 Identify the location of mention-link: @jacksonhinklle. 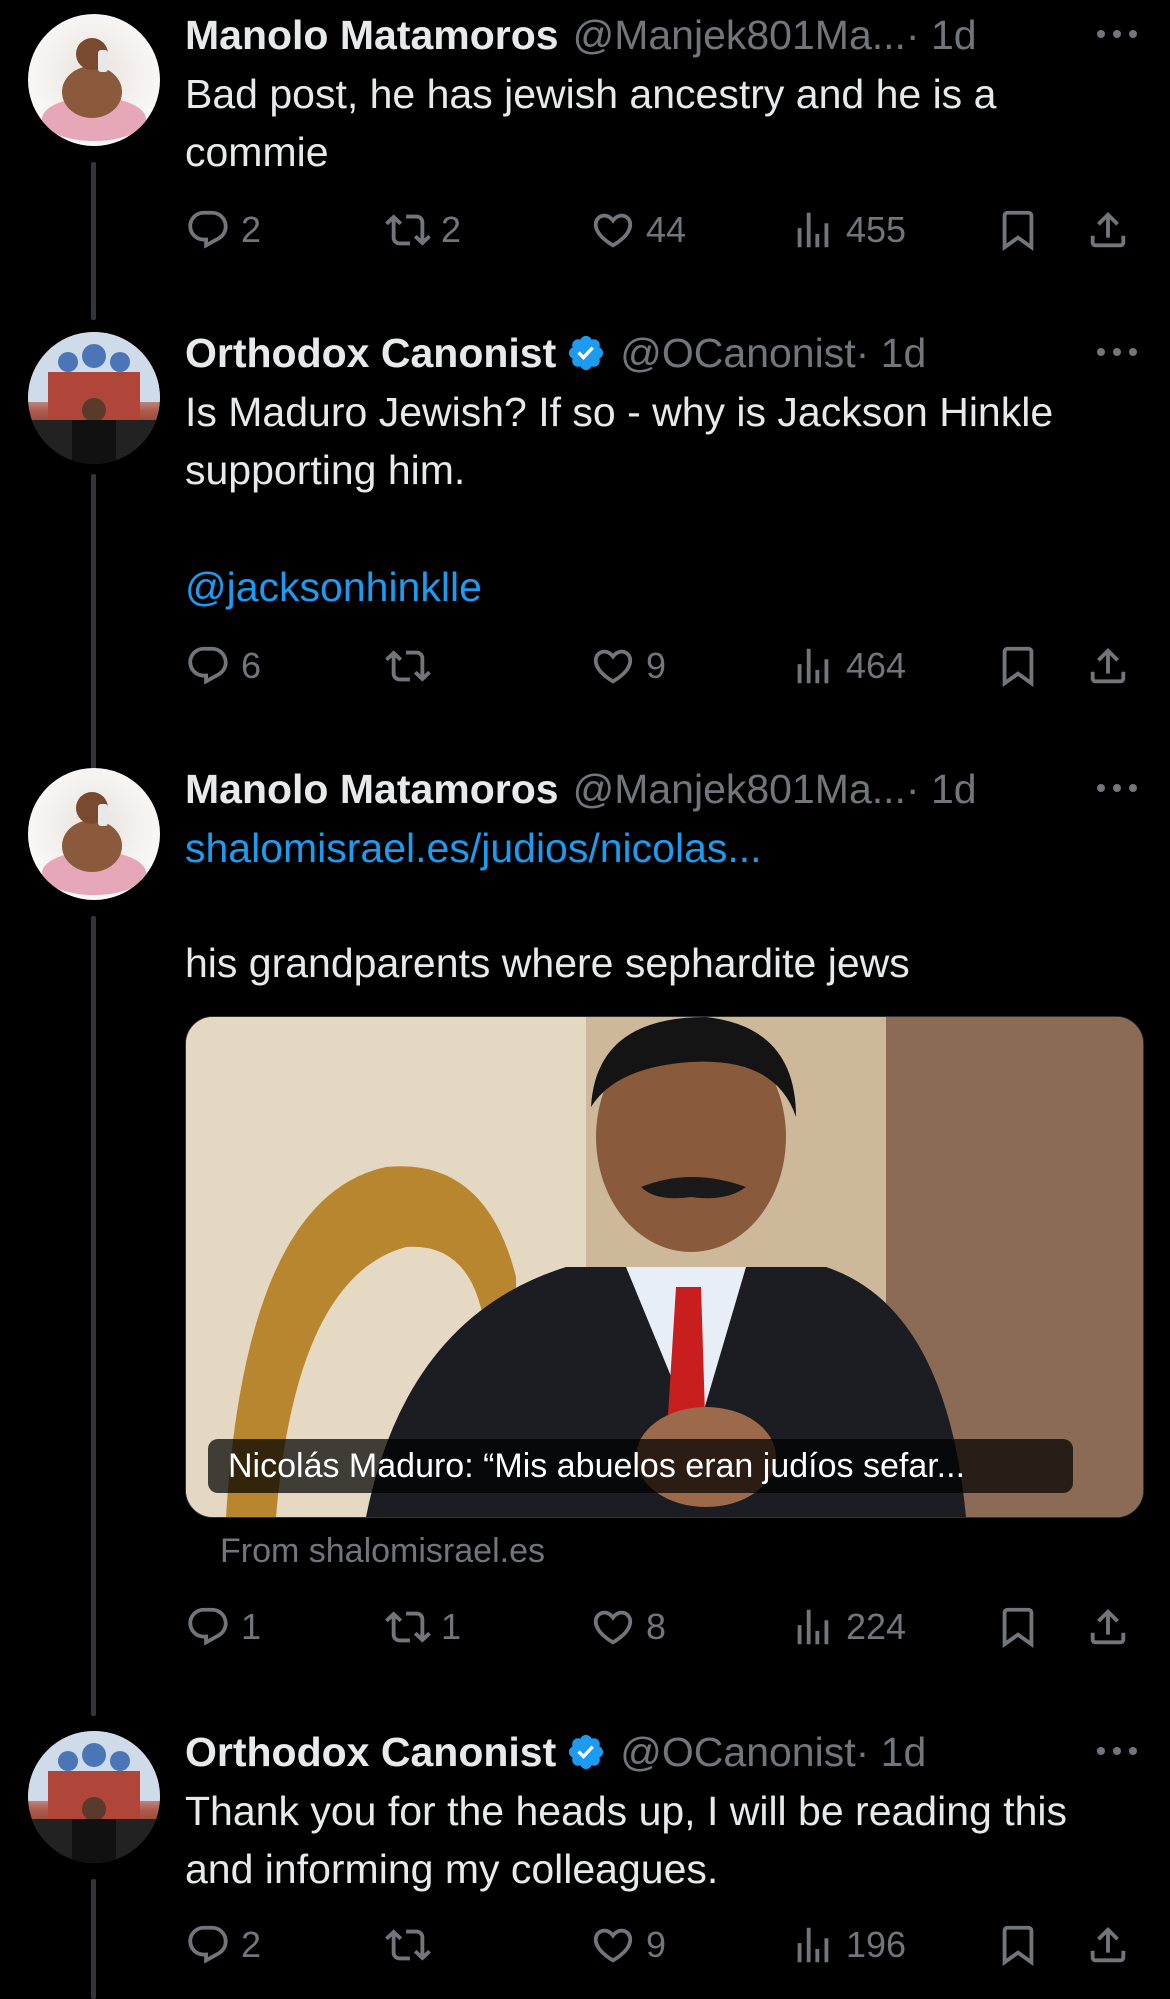
(657, 587).